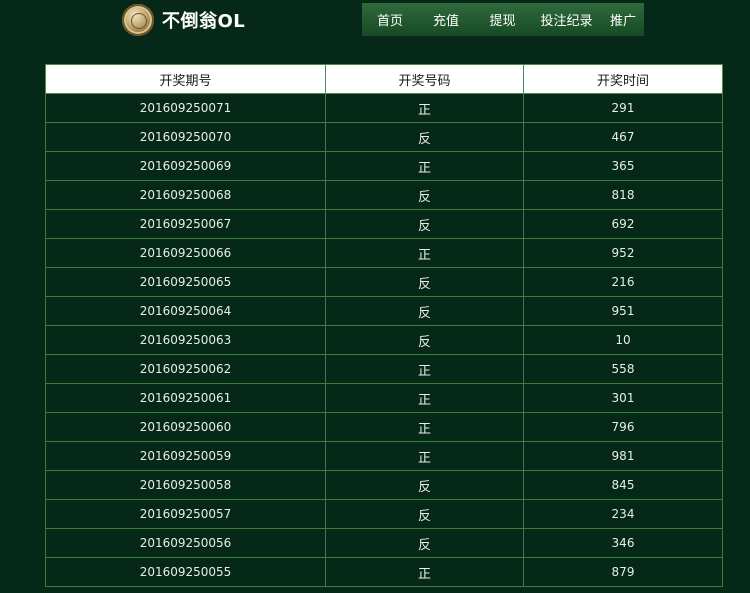 The height and width of the screenshot is (593, 750). Describe the element at coordinates (623, 253) in the screenshot. I see `cell-draw-time: 952` at that location.